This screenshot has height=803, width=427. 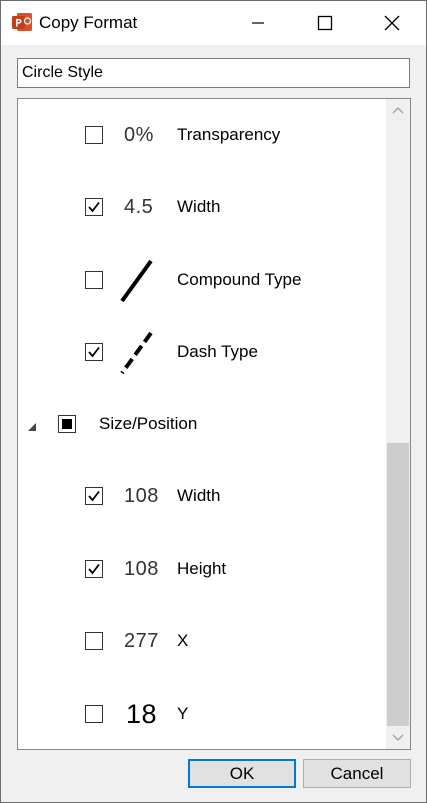 I want to click on scroll-down-button, so click(x=398, y=738).